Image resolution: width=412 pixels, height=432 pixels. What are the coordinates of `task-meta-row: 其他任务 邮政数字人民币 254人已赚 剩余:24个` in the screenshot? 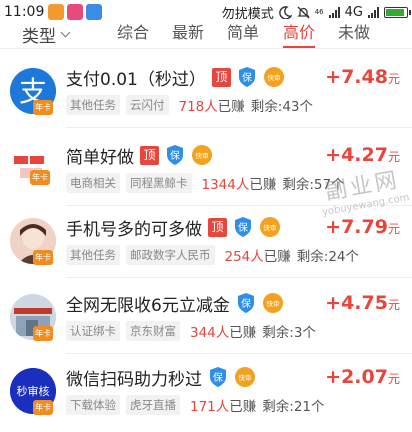 It's located at (212, 255).